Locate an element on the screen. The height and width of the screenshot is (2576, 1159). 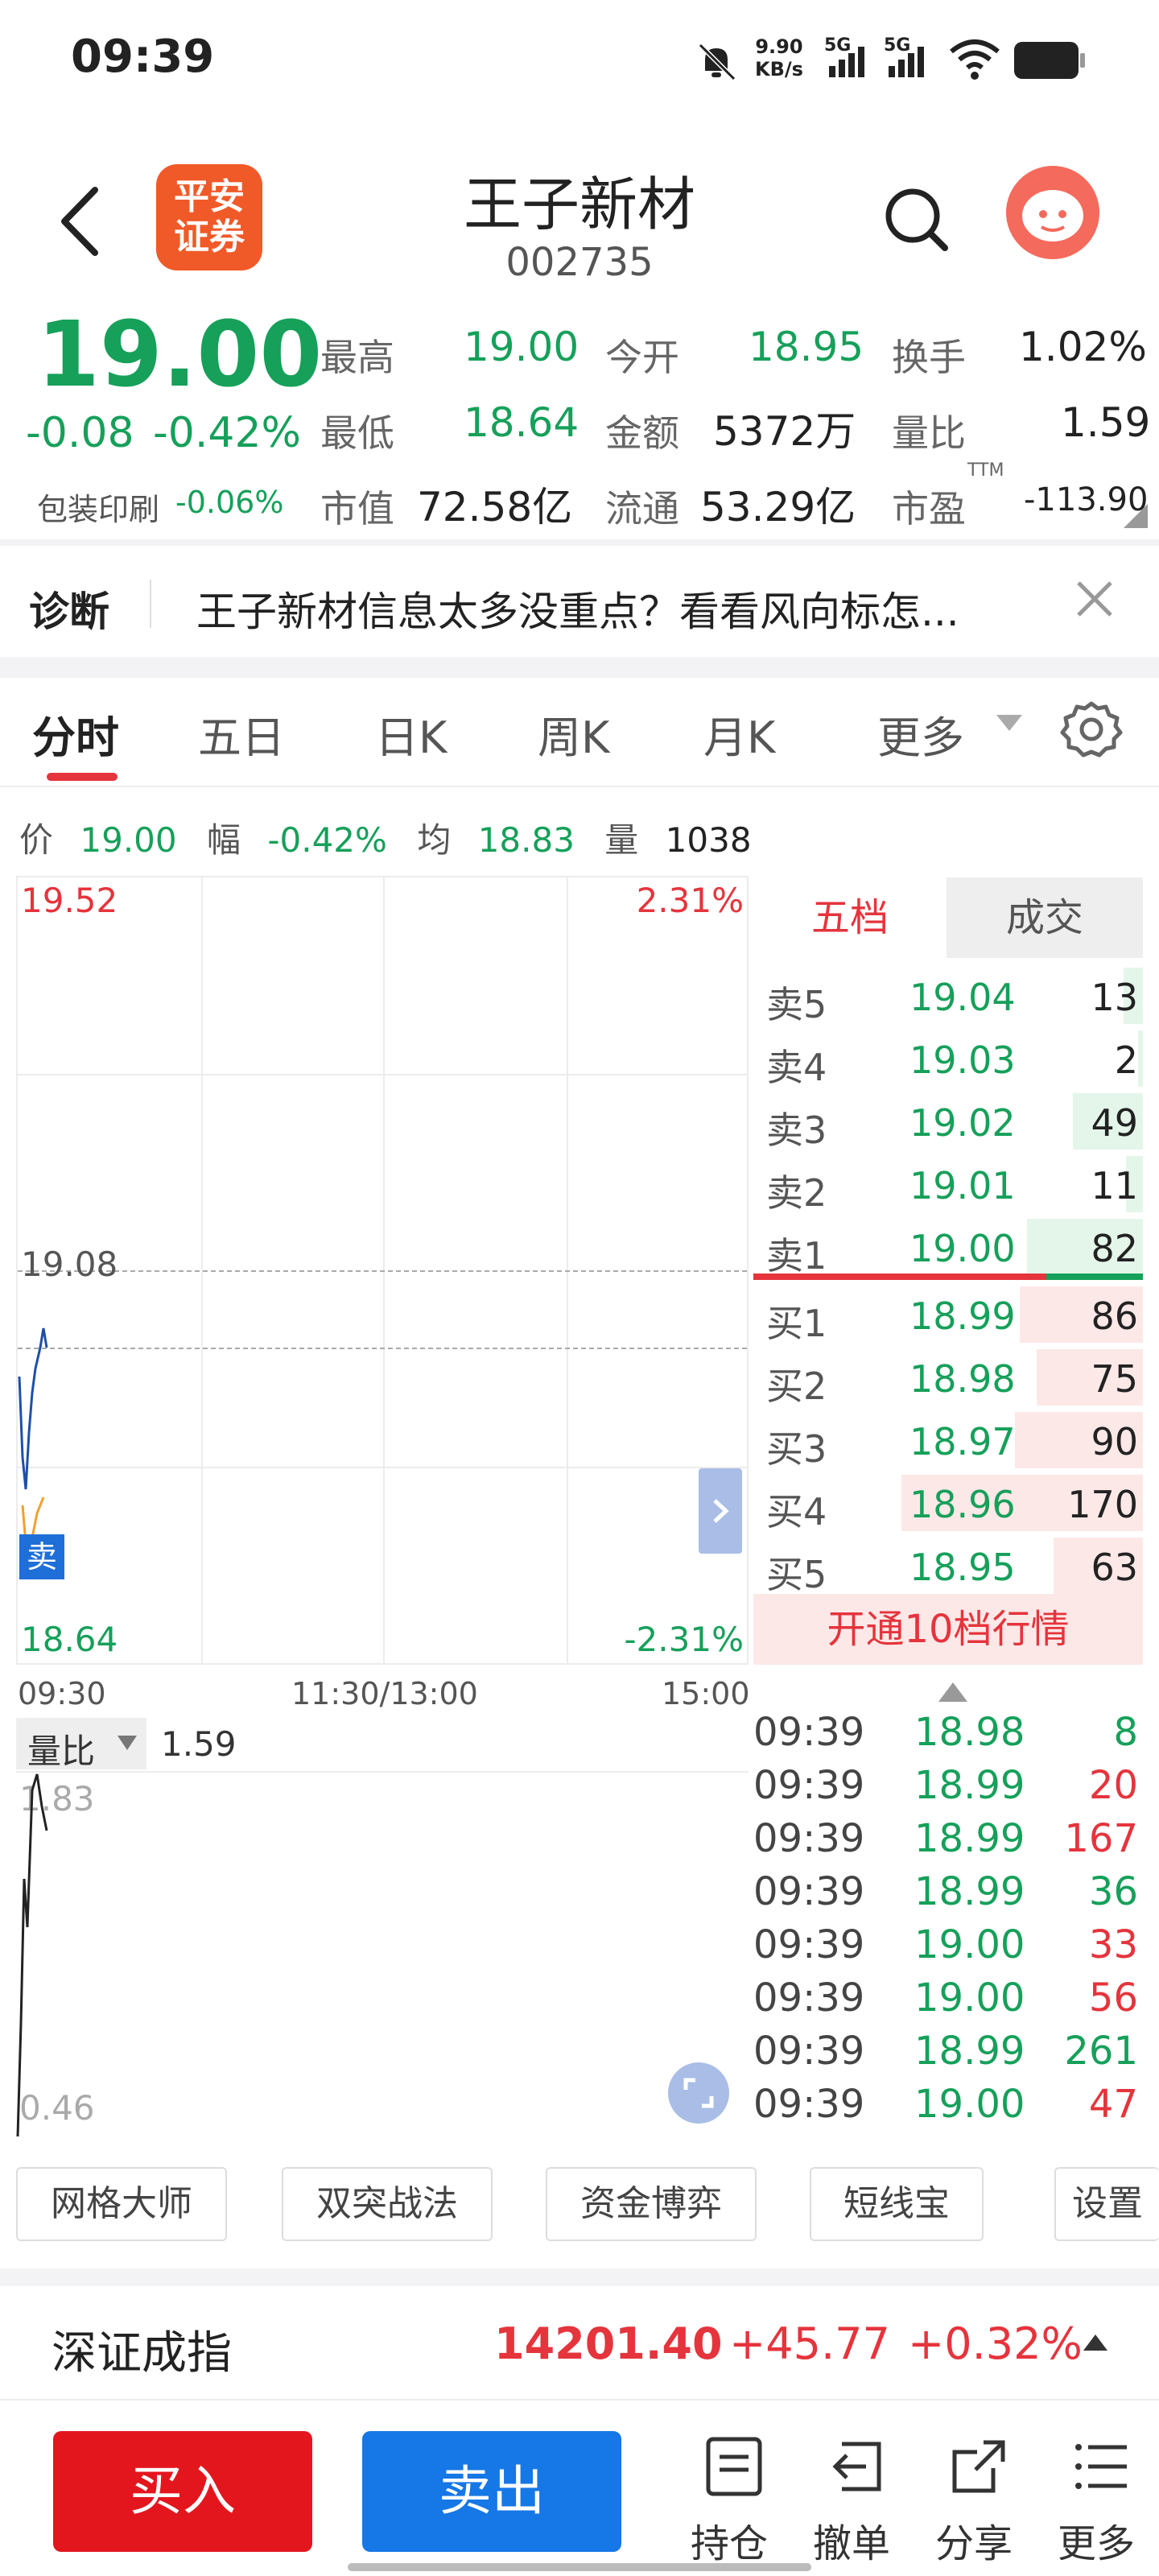
spread-bar-green is located at coordinates (1094, 1277).